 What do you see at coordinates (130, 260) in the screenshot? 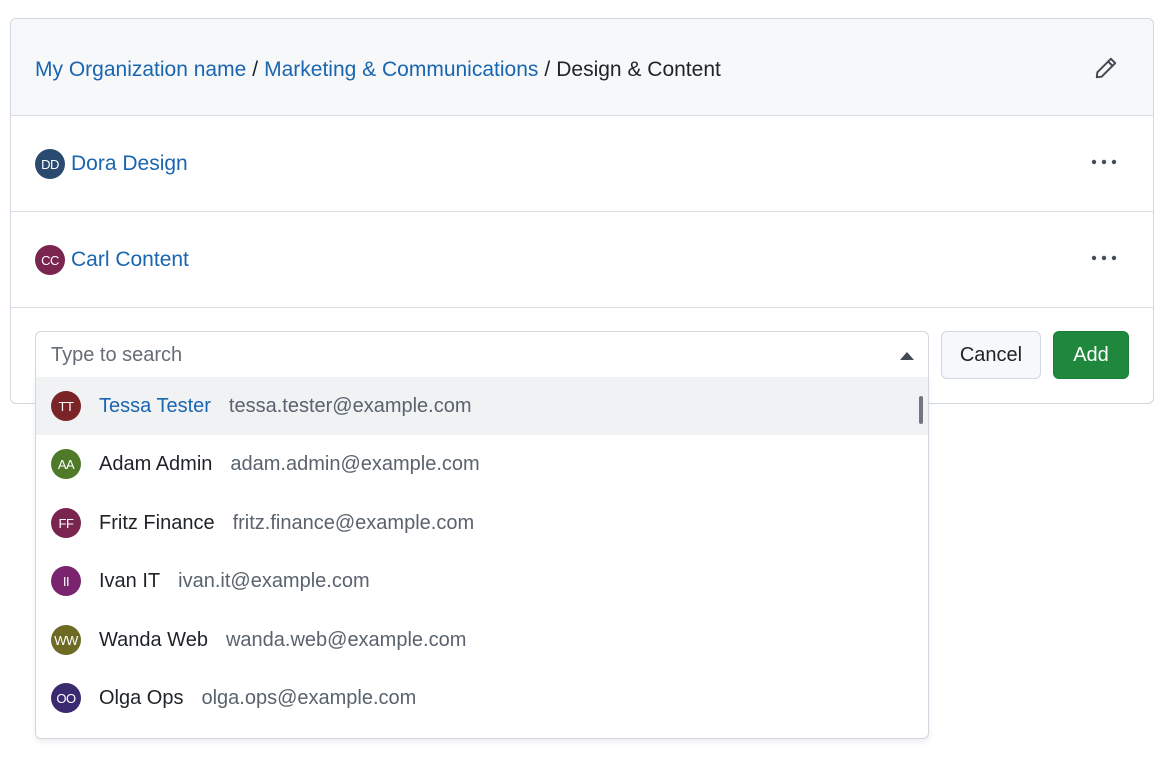
I see `member-name-link: Carl Content` at bounding box center [130, 260].